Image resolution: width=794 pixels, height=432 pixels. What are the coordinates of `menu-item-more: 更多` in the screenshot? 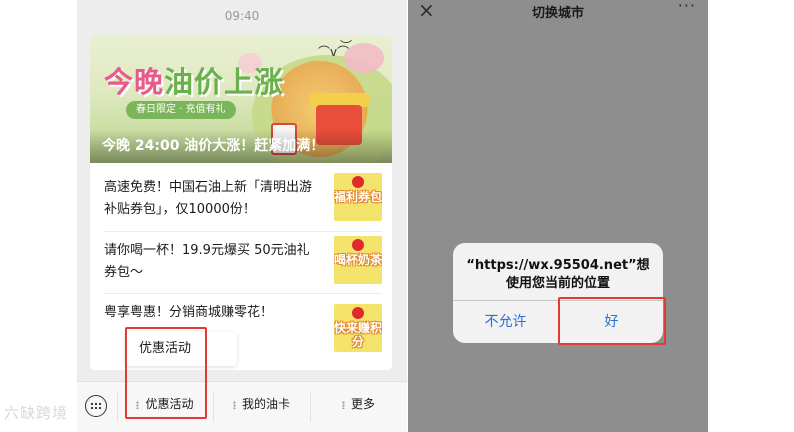 It's located at (358, 407).